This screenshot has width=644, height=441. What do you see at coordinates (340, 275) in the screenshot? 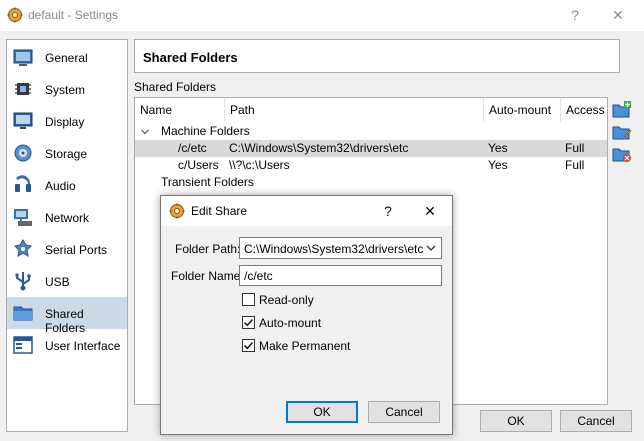
I see `folder-name-field: /c/etc` at bounding box center [340, 275].